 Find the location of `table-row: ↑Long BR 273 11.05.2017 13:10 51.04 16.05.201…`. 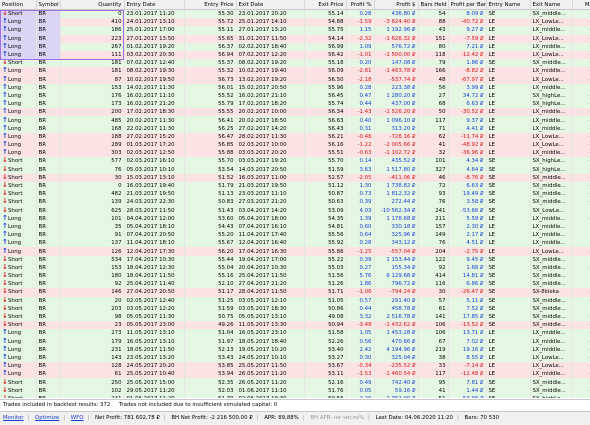

table-row: ↑Long BR 273 11.05.2017 13:10 51.04 16.05.201… is located at coordinates (295, 333).